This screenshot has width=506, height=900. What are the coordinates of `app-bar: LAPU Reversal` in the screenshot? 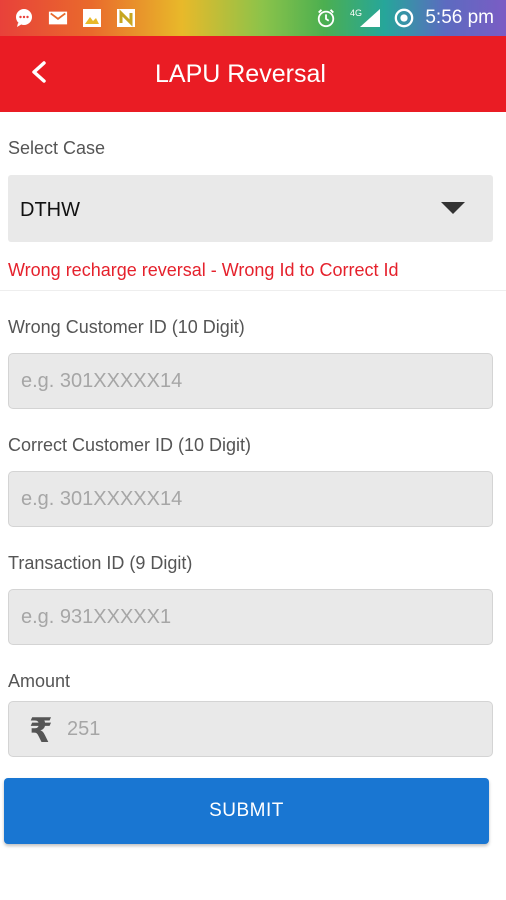 It's located at (253, 74).